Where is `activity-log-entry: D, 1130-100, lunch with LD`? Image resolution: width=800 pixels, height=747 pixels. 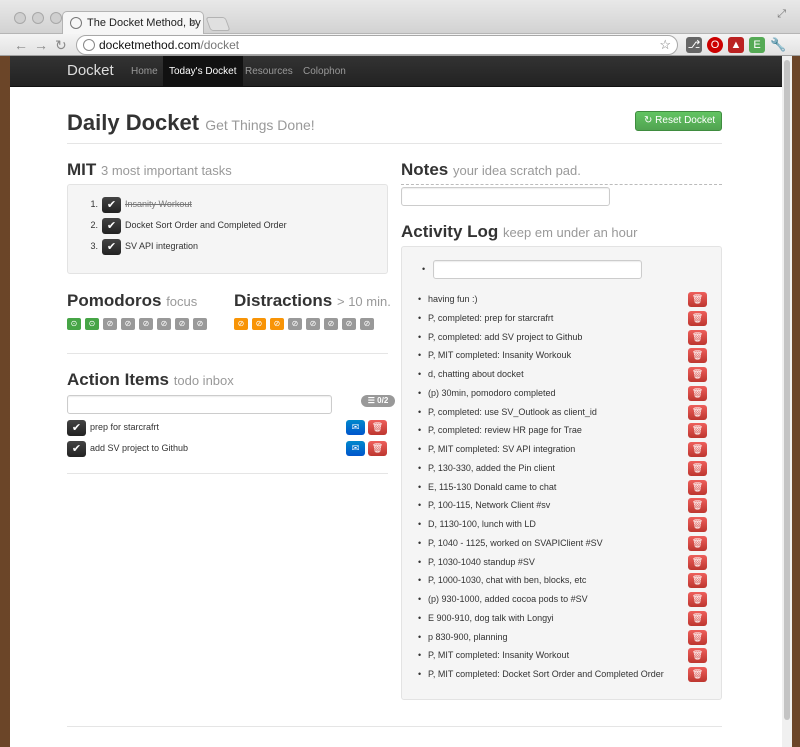 activity-log-entry: D, 1130-100, lunch with LD is located at coordinates (477, 524).